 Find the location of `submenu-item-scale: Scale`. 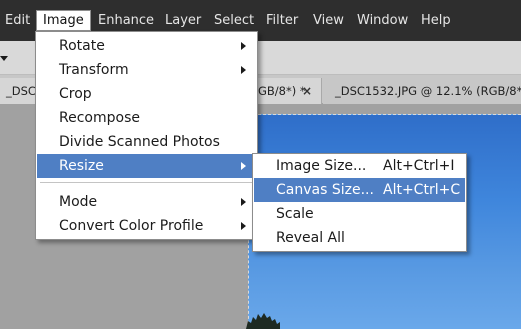

submenu-item-scale: Scale is located at coordinates (359, 214).